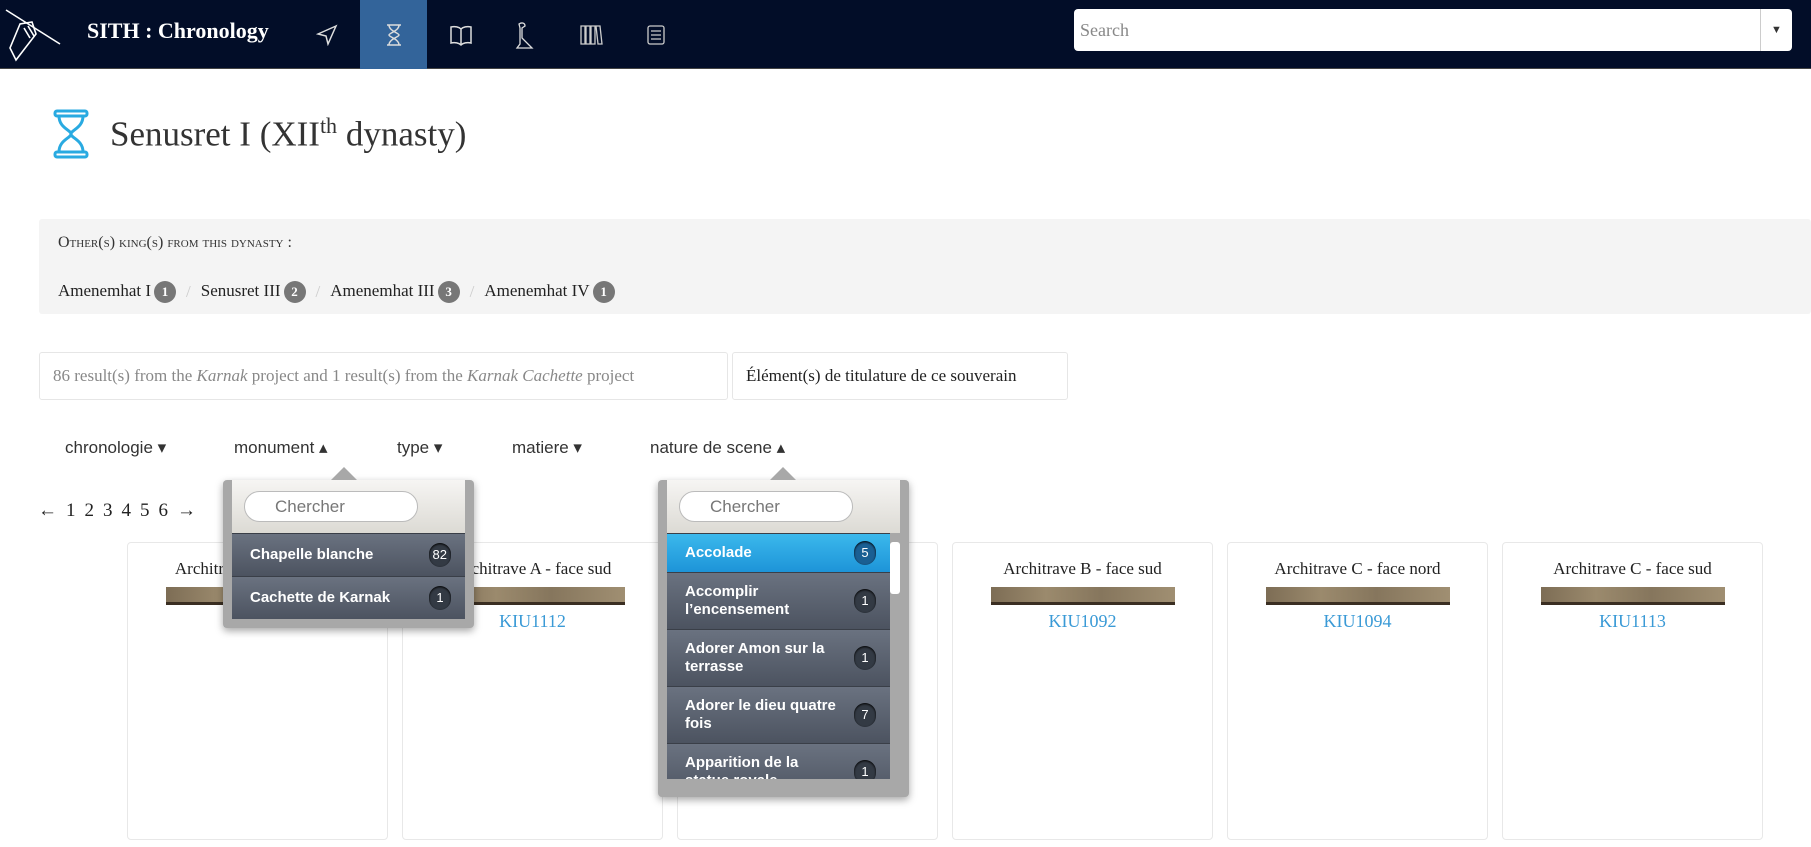 The image size is (1811, 847). I want to click on pagination: ← 1 2 3 4 5 6 →, so click(117, 511).